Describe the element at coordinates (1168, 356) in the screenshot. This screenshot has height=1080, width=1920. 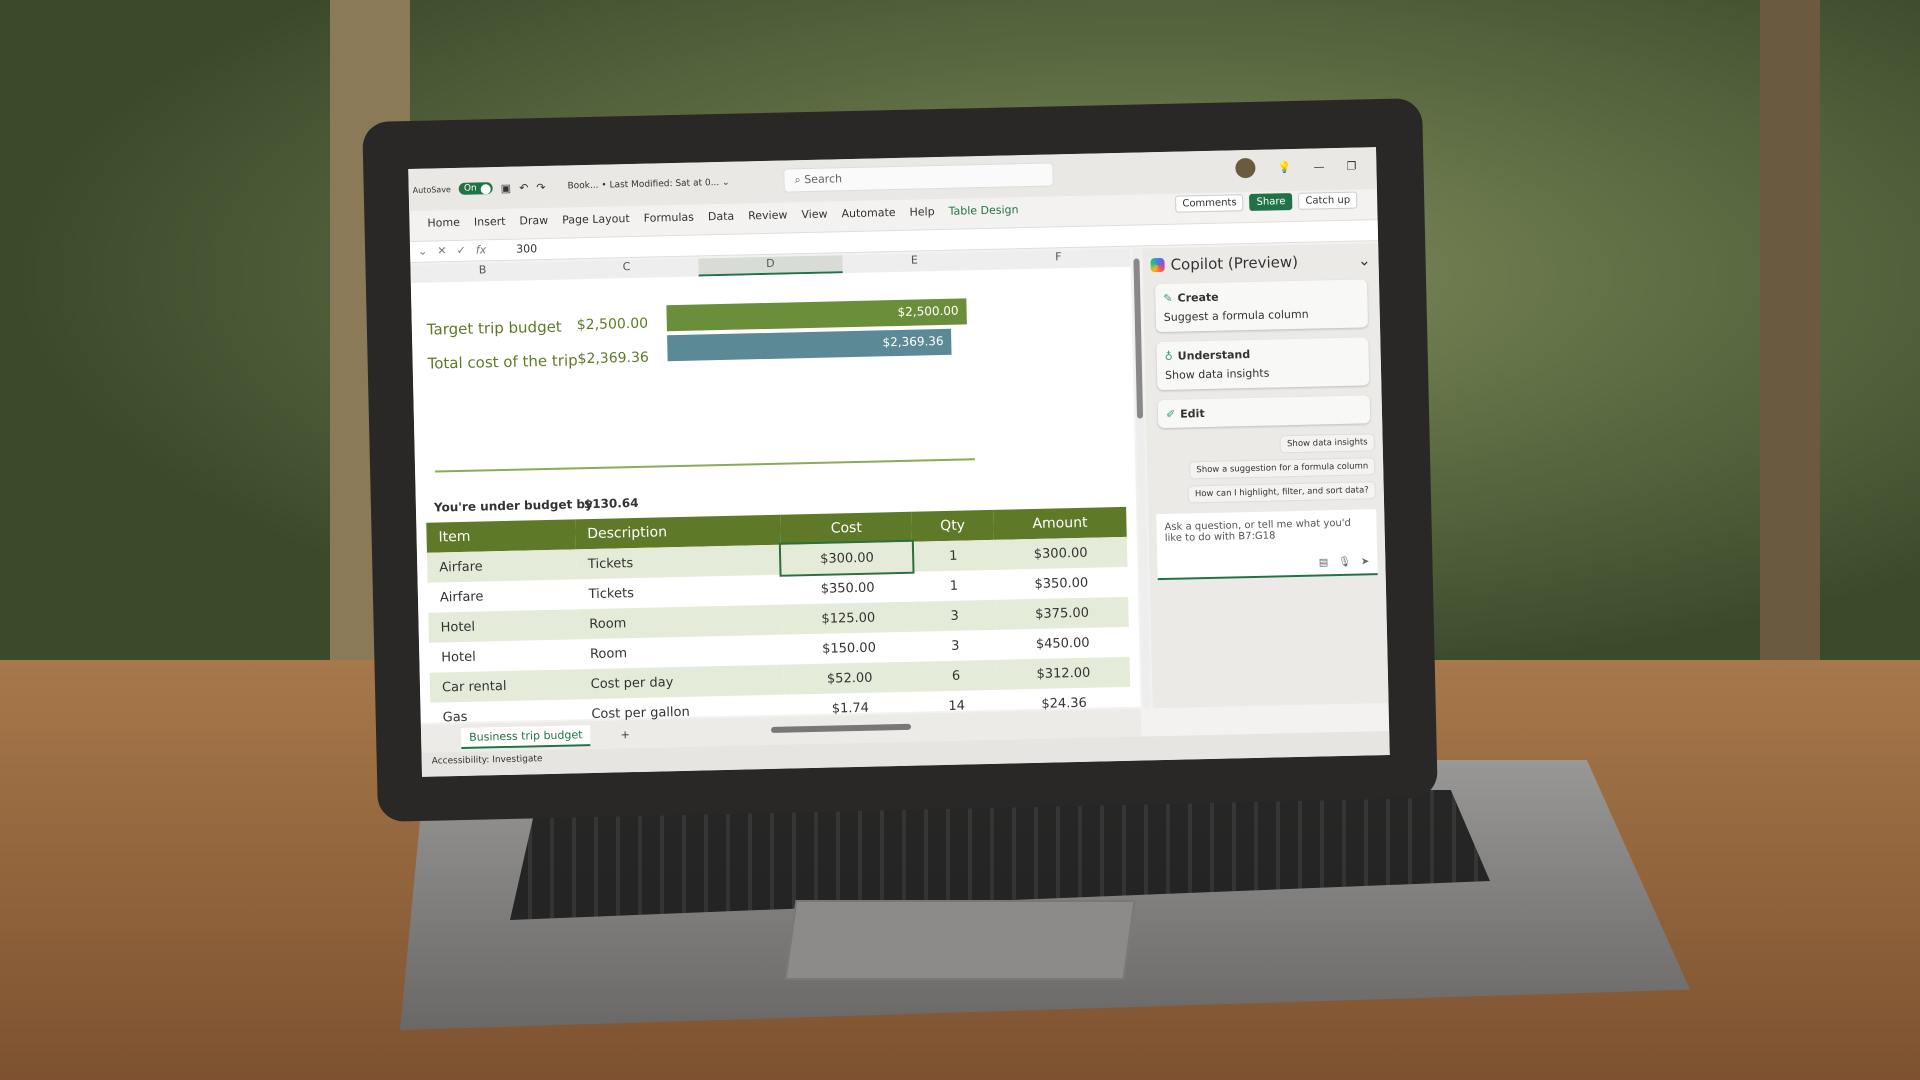
I see `lightbulb-icon: ♁` at that location.